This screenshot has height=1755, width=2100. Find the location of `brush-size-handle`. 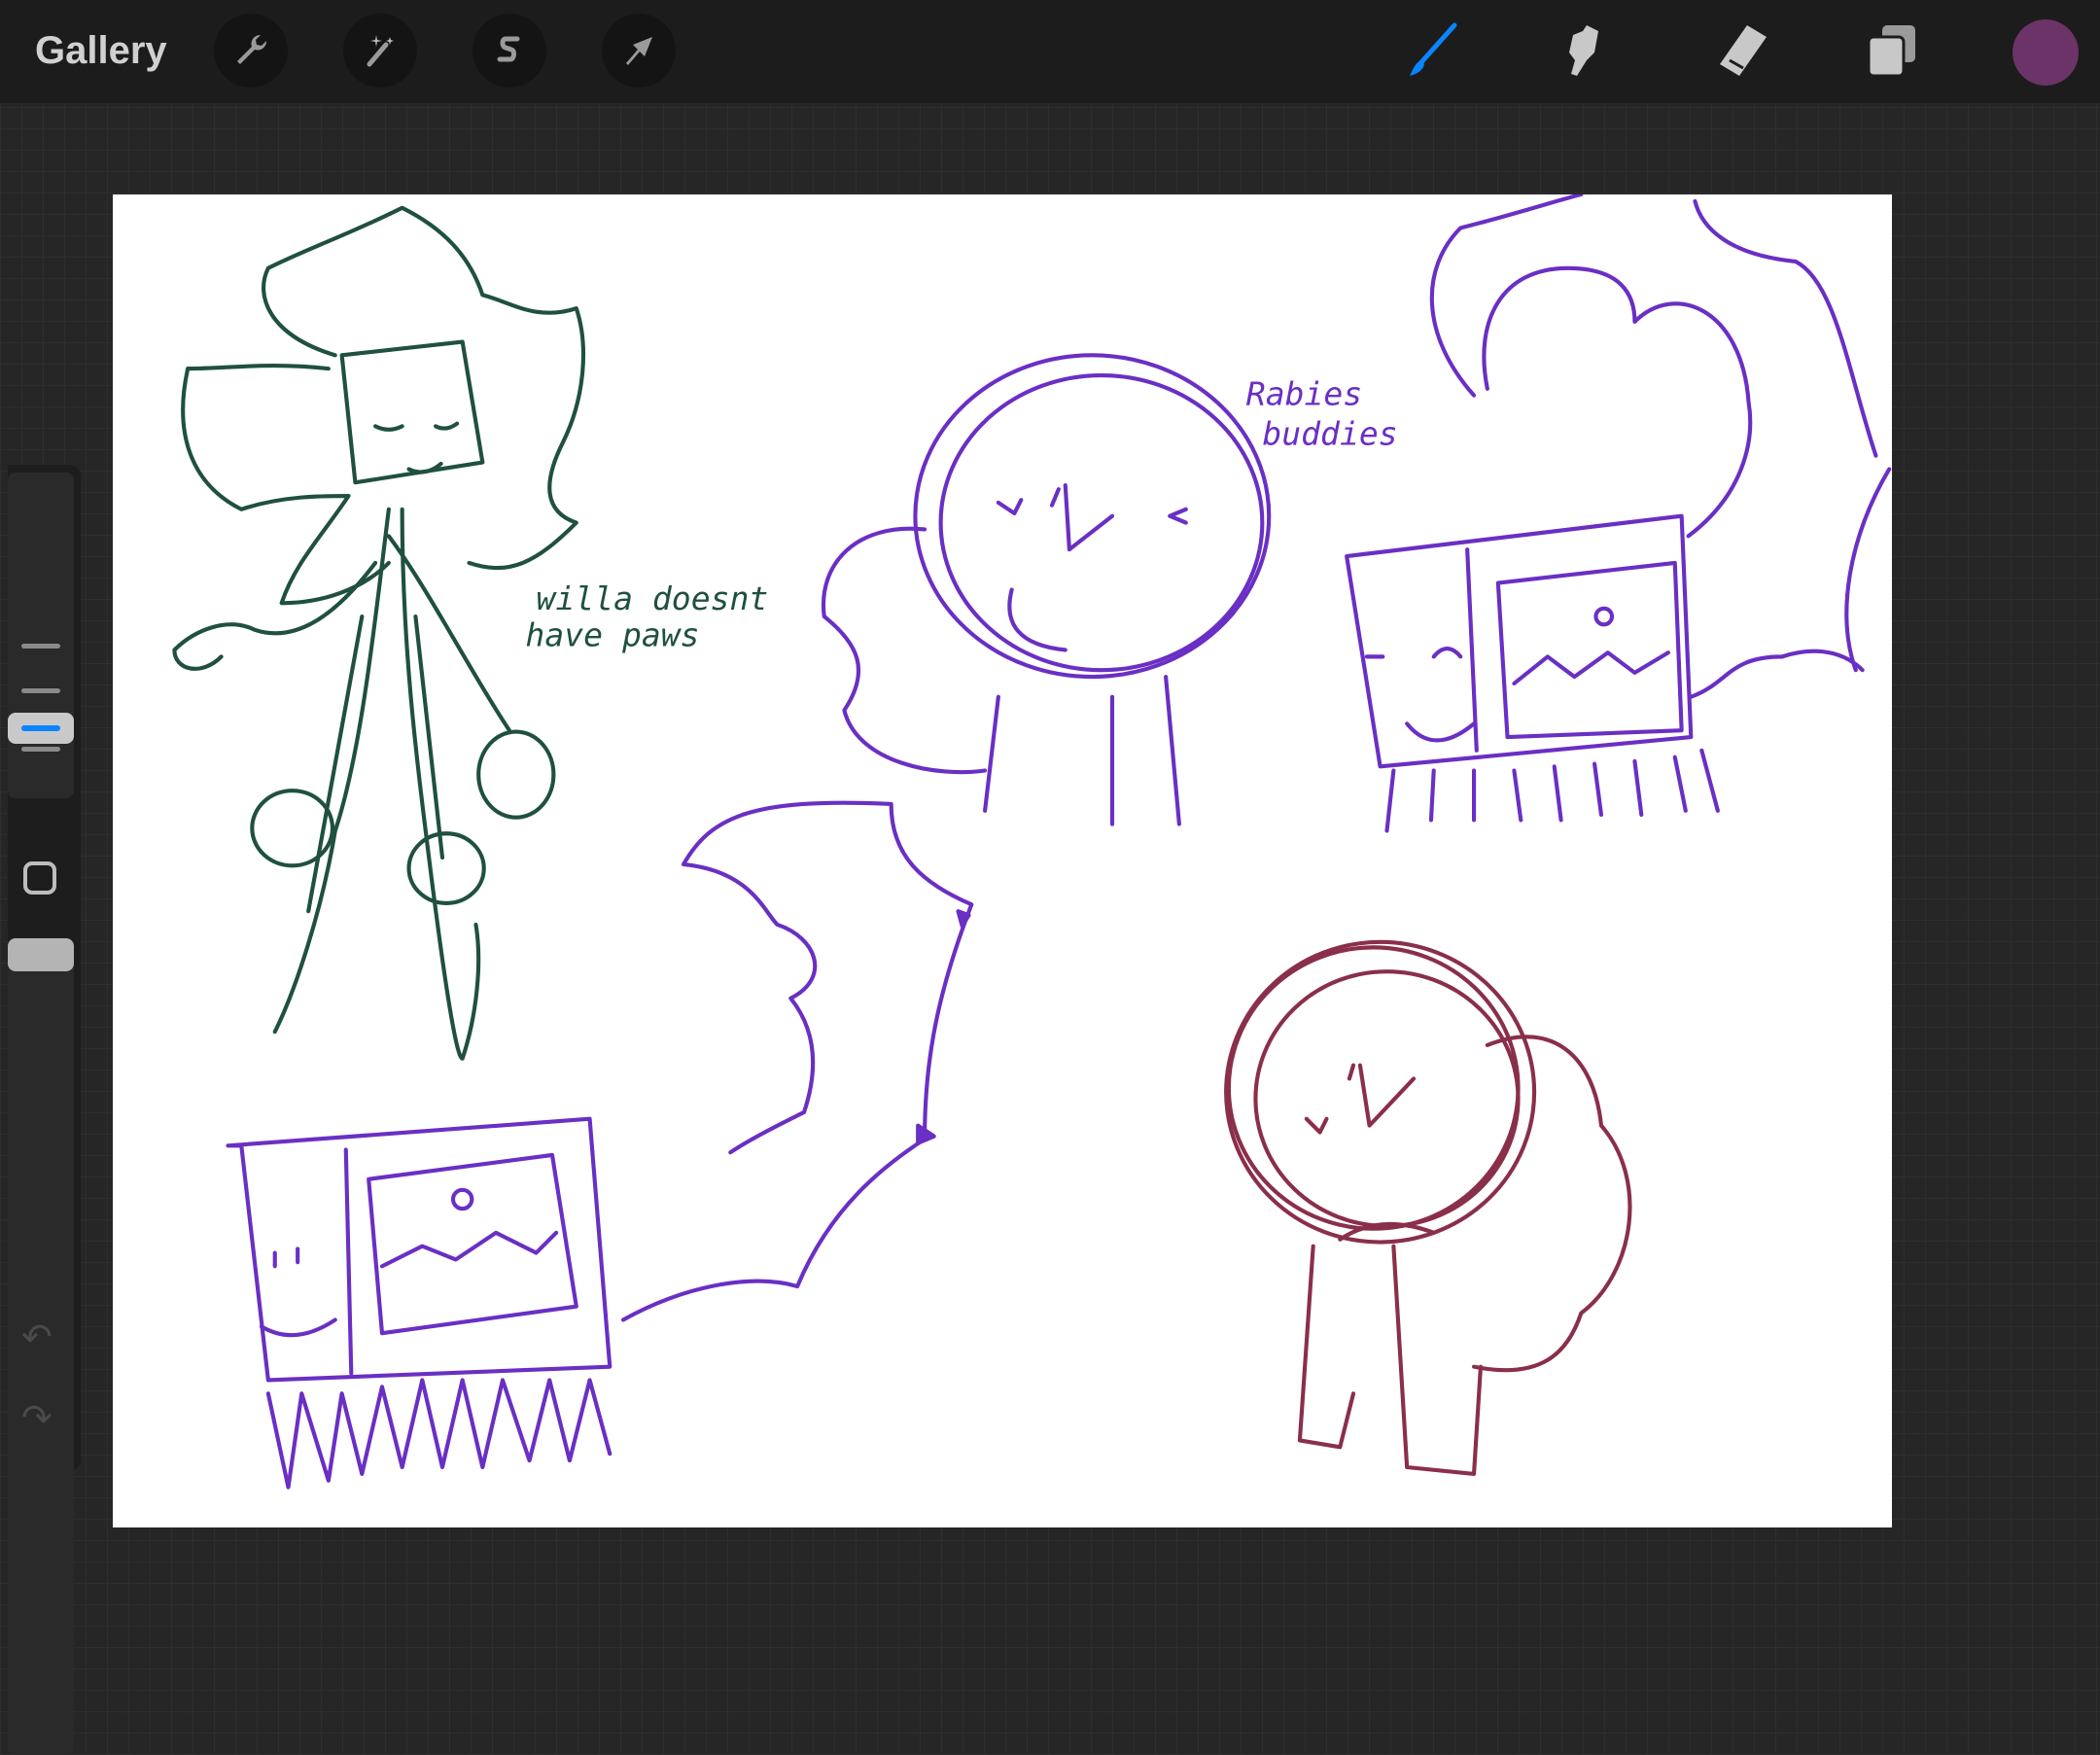

brush-size-handle is located at coordinates (41, 728).